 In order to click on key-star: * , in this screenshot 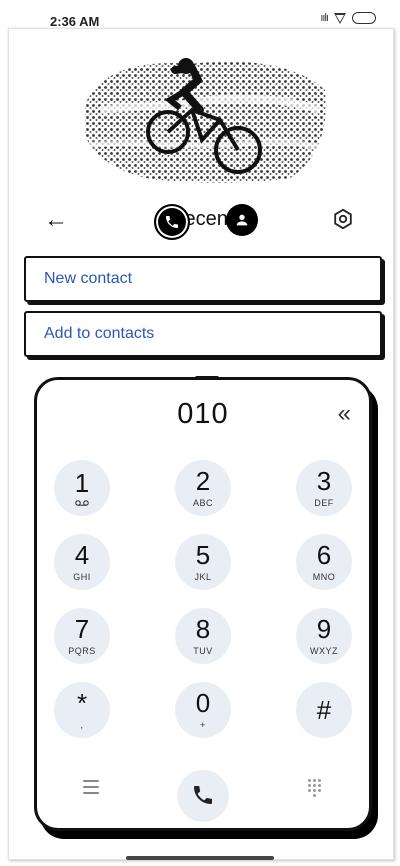, I will do `click(82, 710)`.